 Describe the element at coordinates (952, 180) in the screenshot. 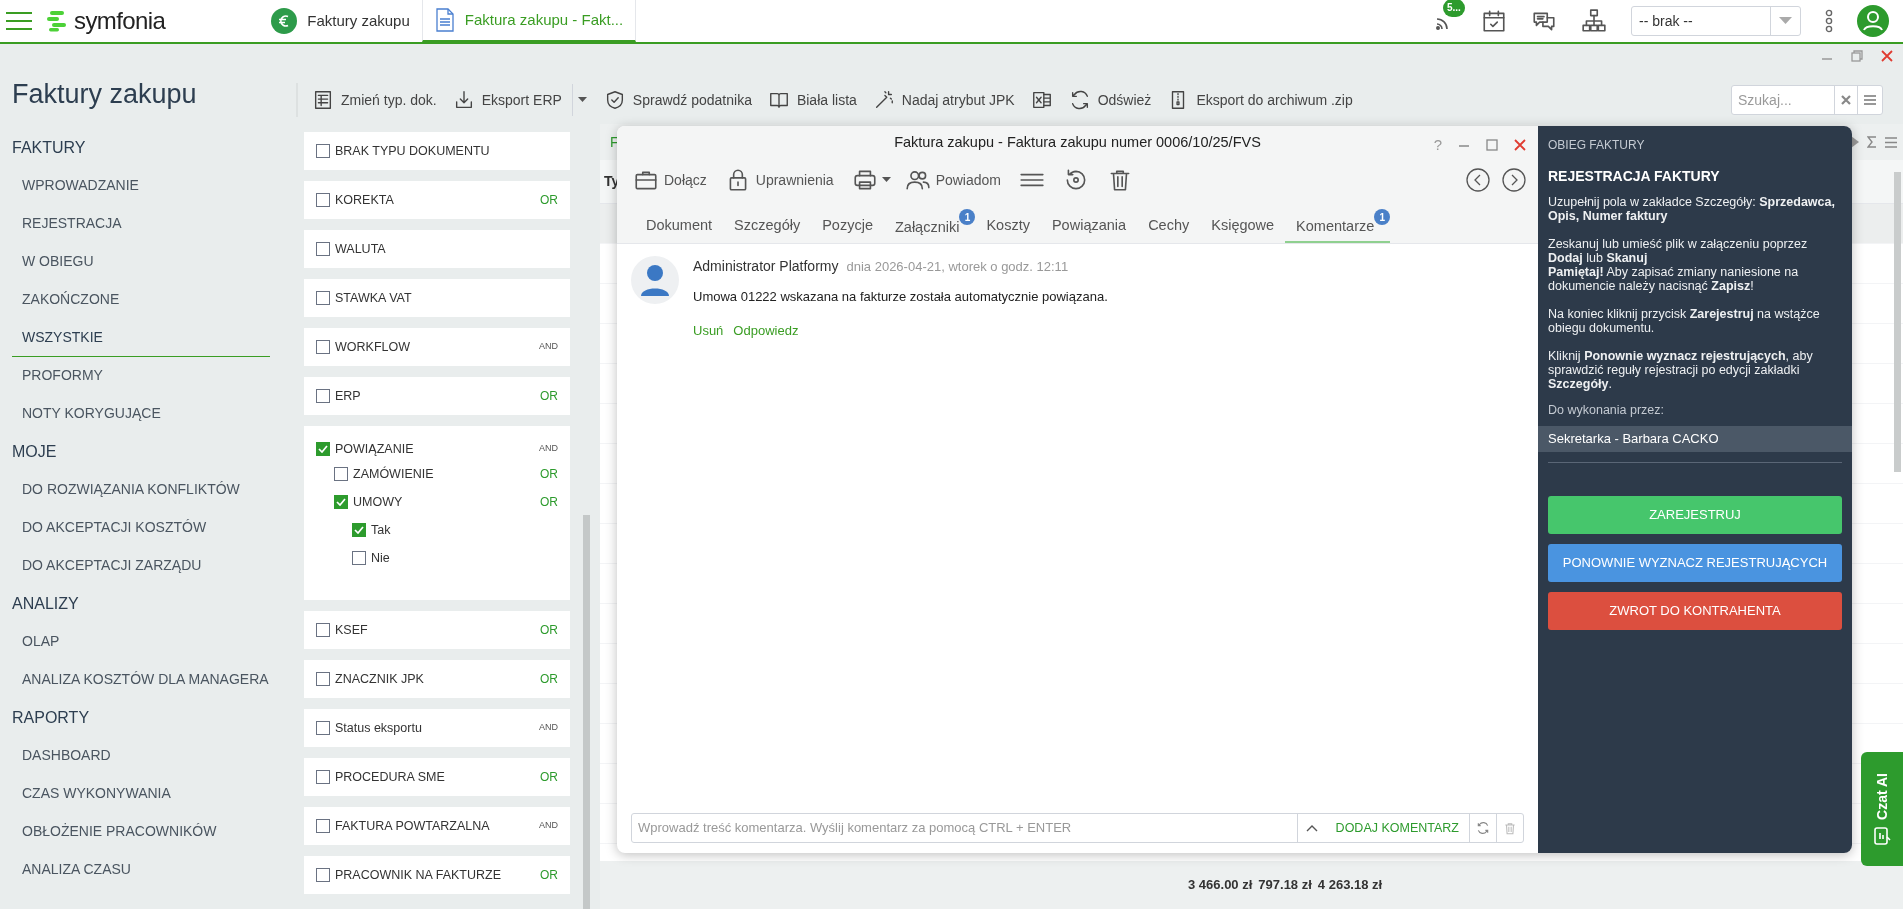

I see `toolbar-button: Powiadom` at that location.